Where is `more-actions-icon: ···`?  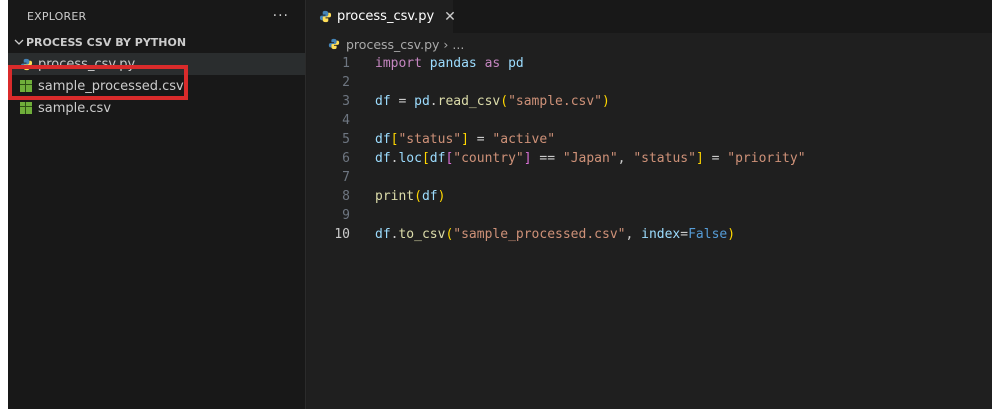
more-actions-icon: ··· is located at coordinates (281, 16).